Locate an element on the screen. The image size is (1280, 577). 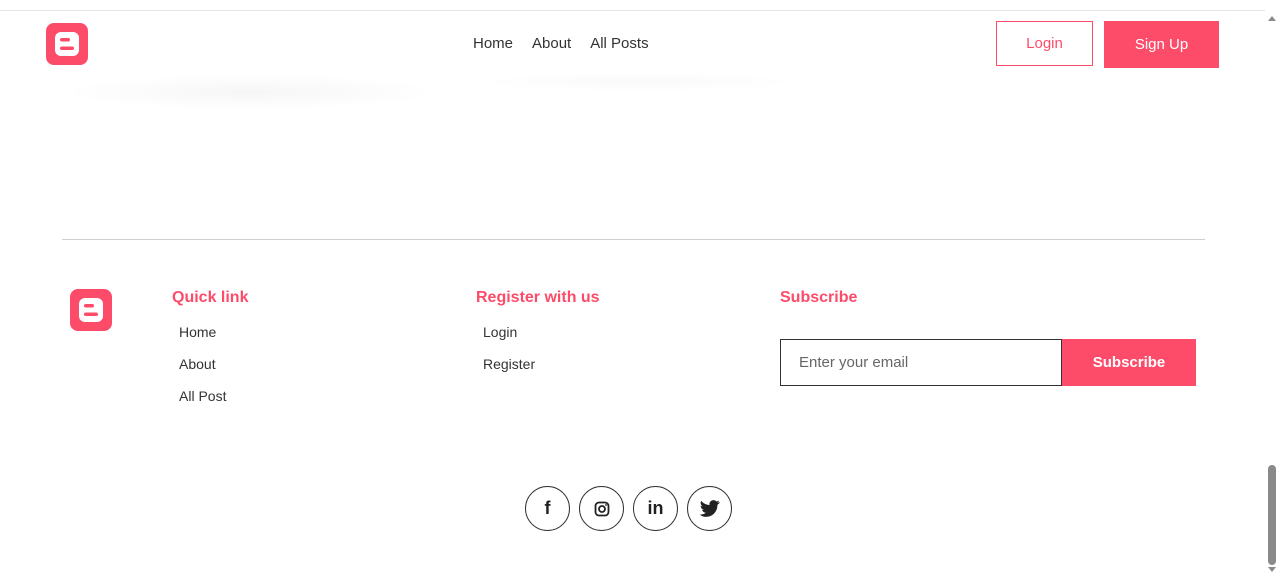
register-section: Register with us Login Register is located at coordinates (538, 338).